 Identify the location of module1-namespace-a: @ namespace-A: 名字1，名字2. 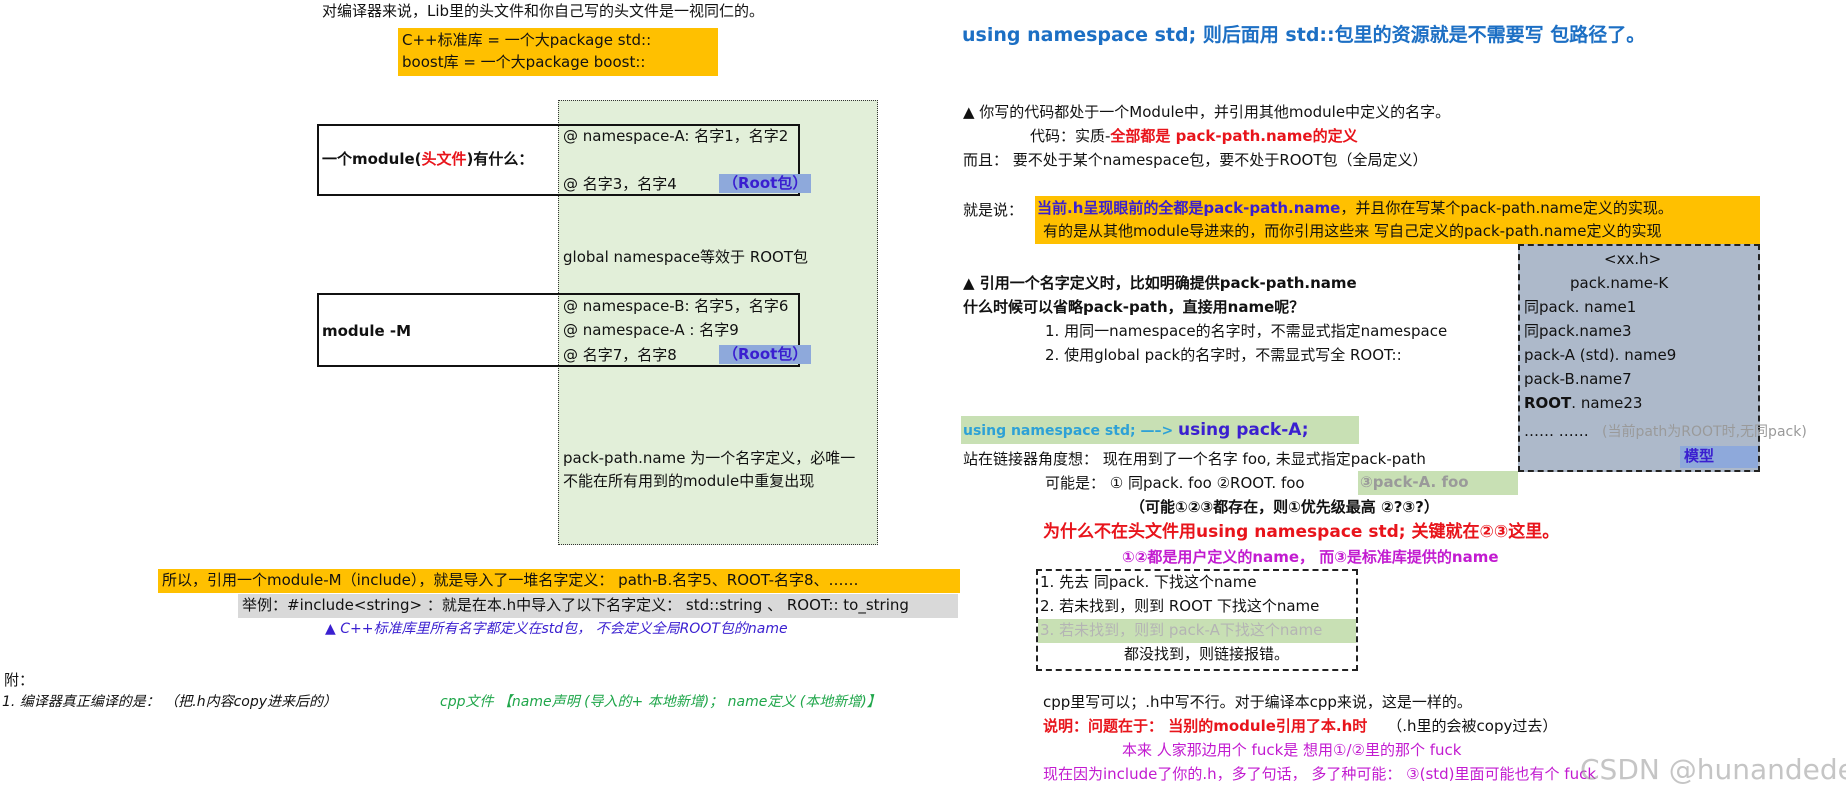
(676, 136).